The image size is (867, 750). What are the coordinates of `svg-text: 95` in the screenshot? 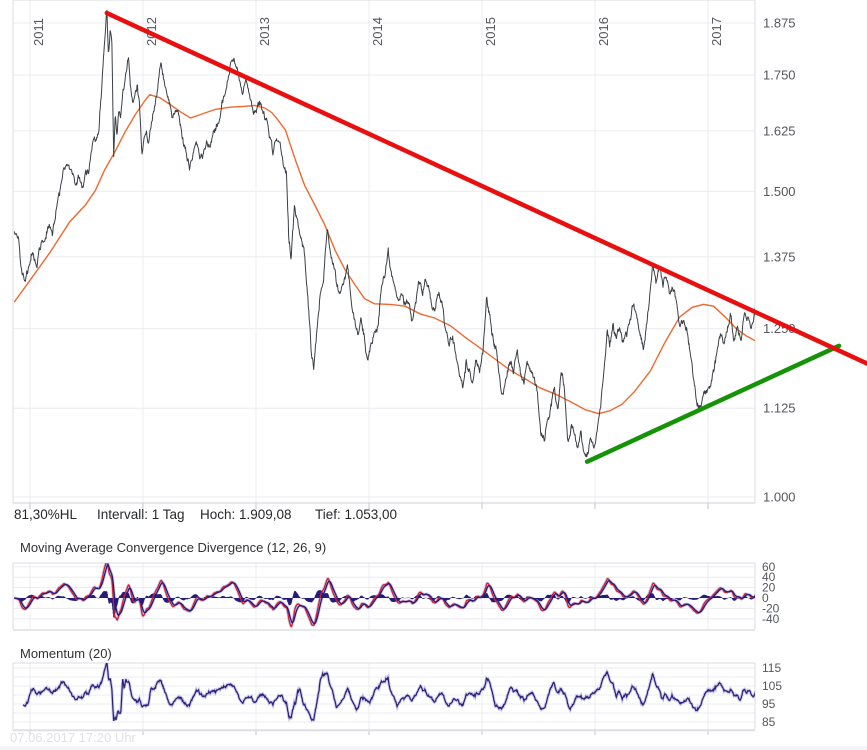 It's located at (769, 704).